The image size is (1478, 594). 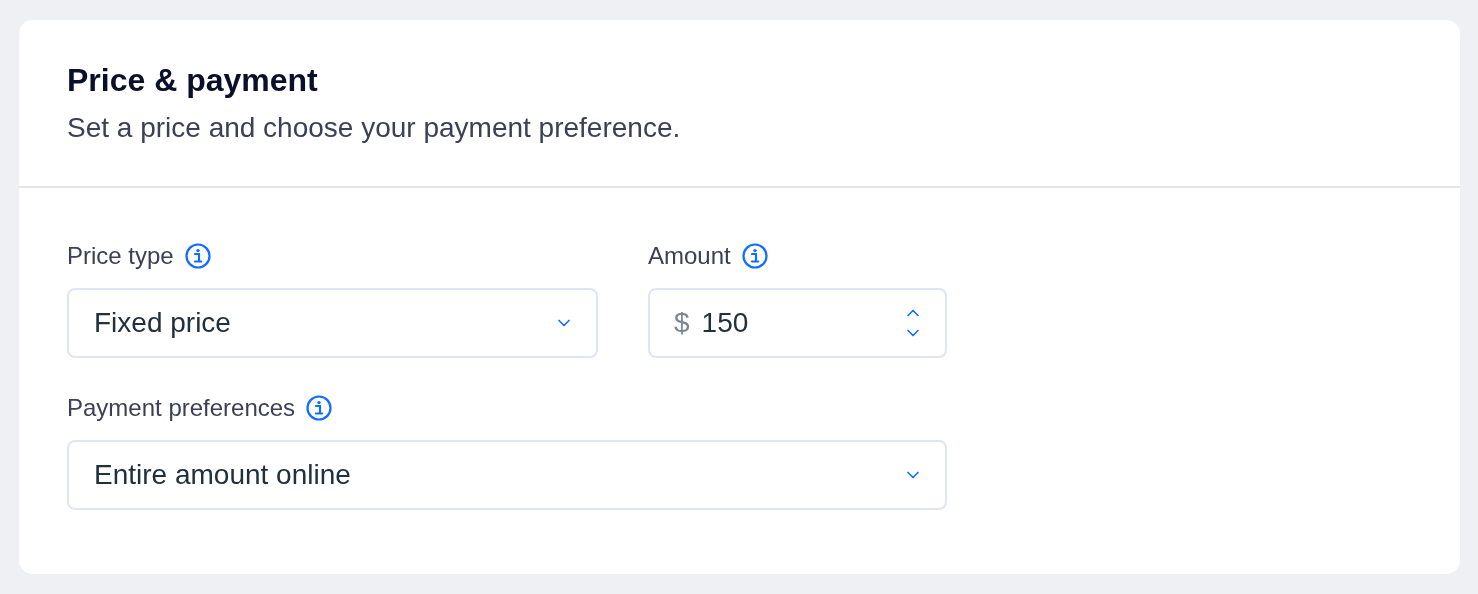 I want to click on number-field: $ 150, so click(x=797, y=323).